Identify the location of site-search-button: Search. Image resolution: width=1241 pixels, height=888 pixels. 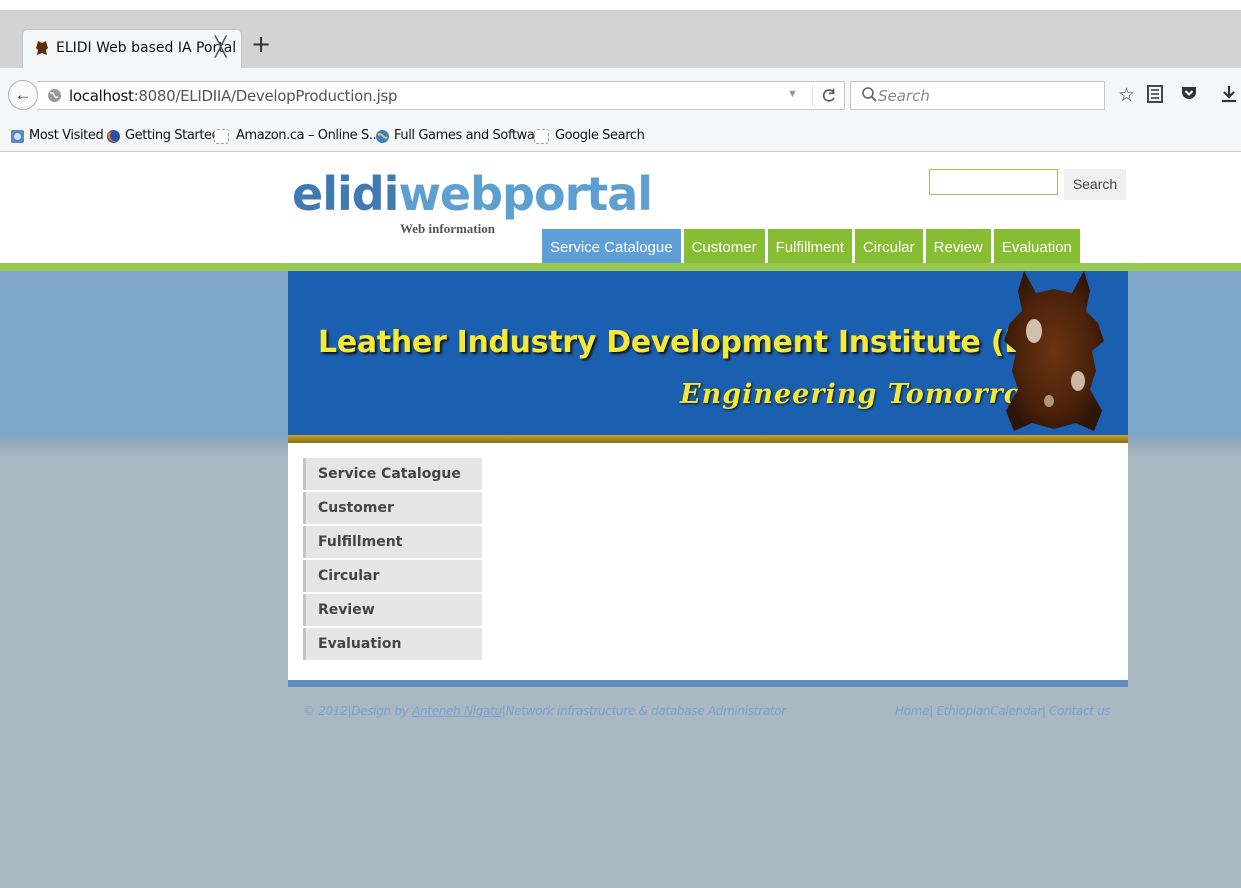
(1095, 184).